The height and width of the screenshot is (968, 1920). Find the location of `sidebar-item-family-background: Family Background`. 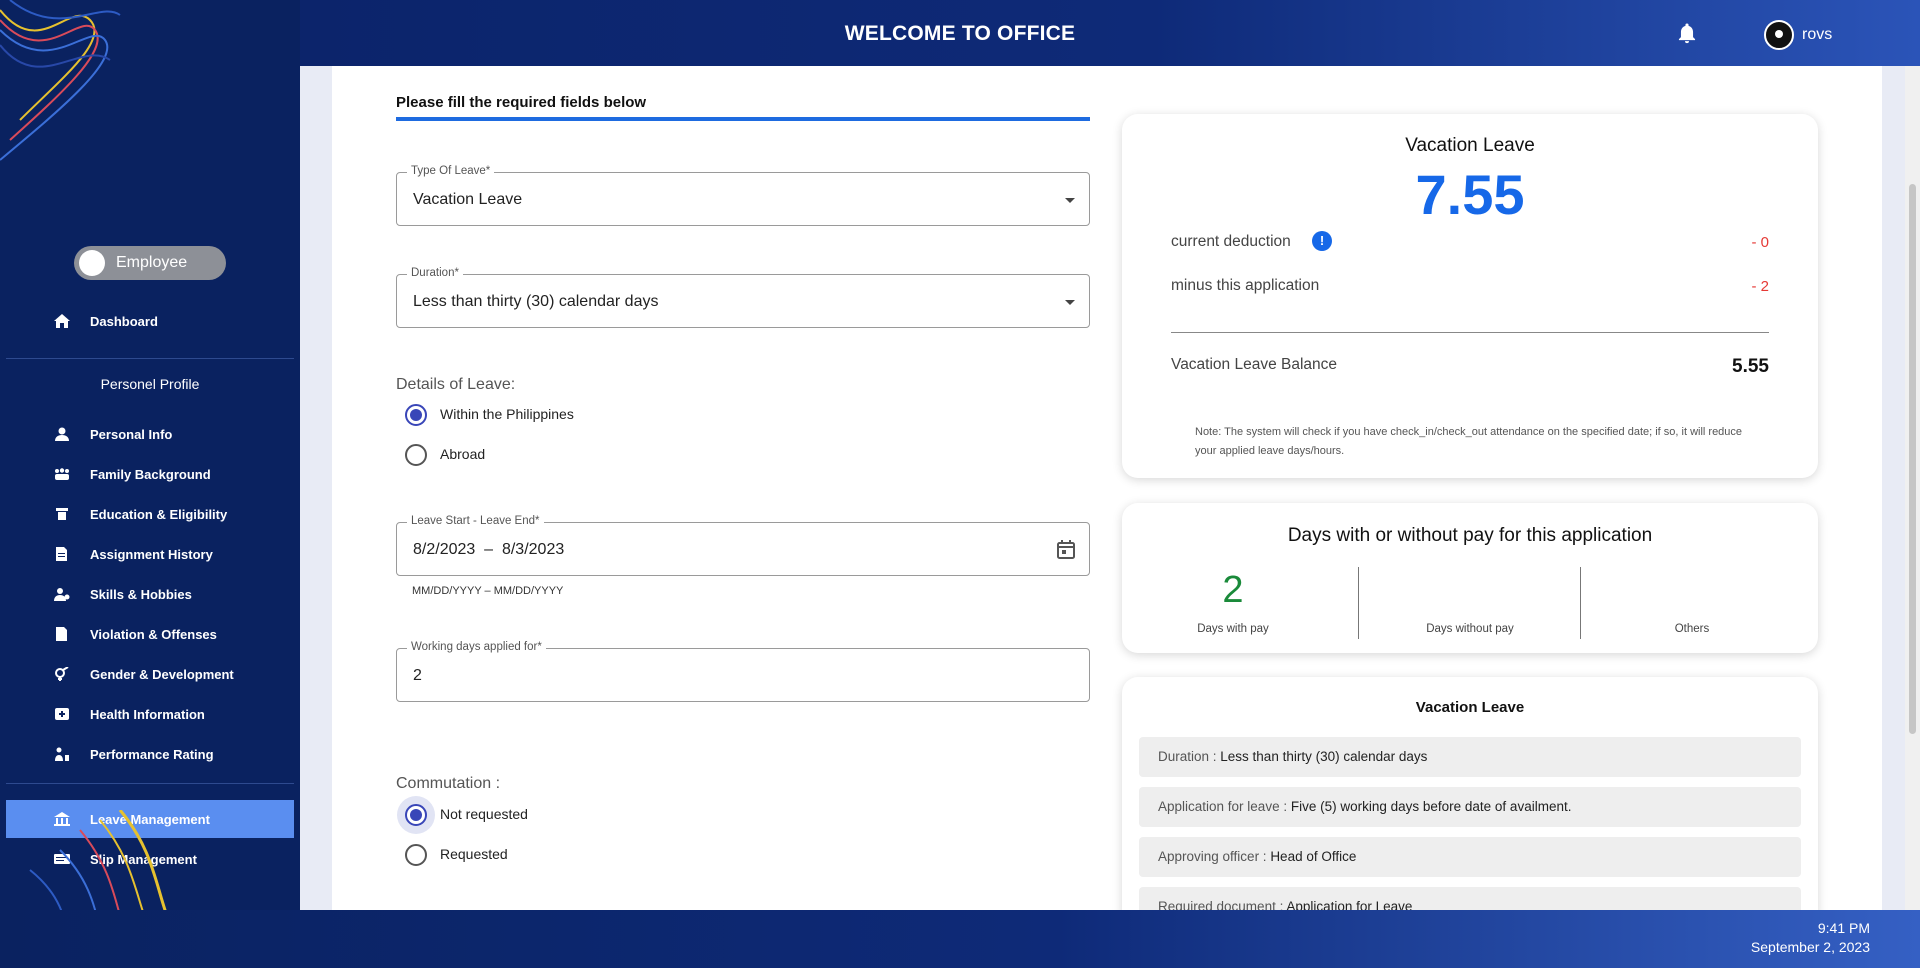

sidebar-item-family-background: Family Background is located at coordinates (150, 474).